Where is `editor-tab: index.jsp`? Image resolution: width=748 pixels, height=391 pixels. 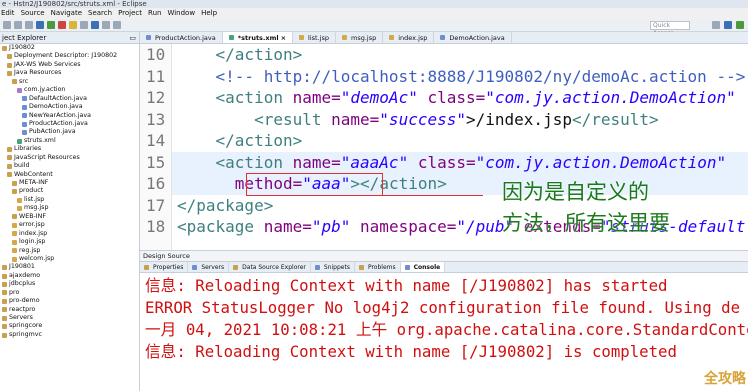
editor-tab: index.jsp is located at coordinates (409, 37).